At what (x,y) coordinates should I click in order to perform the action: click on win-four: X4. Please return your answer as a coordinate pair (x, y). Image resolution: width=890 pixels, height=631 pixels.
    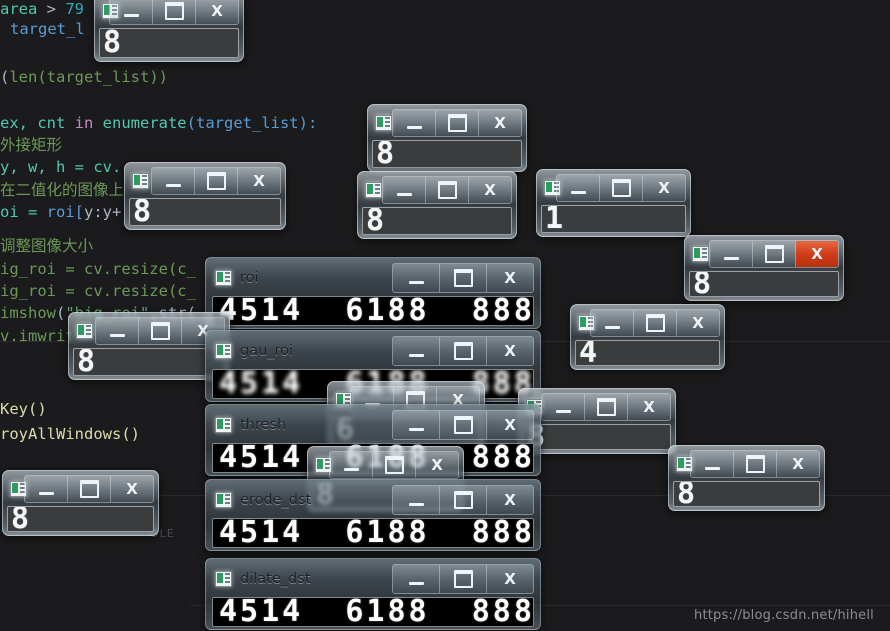
    Looking at the image, I should click on (647, 337).